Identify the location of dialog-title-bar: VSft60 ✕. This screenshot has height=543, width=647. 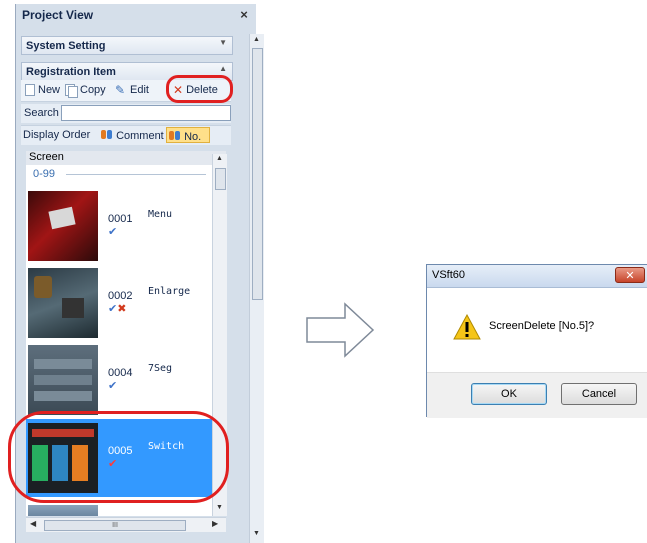
(537, 276).